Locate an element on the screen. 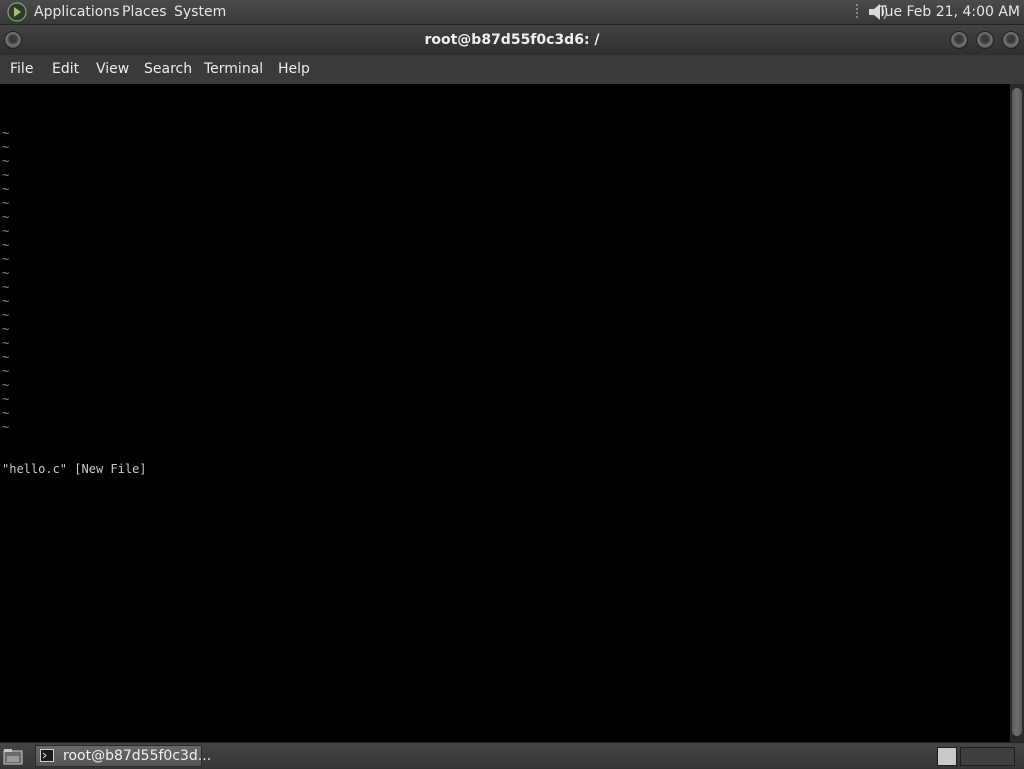 This screenshot has width=1024, height=769. scrollbar-thumb is located at coordinates (1017, 412).